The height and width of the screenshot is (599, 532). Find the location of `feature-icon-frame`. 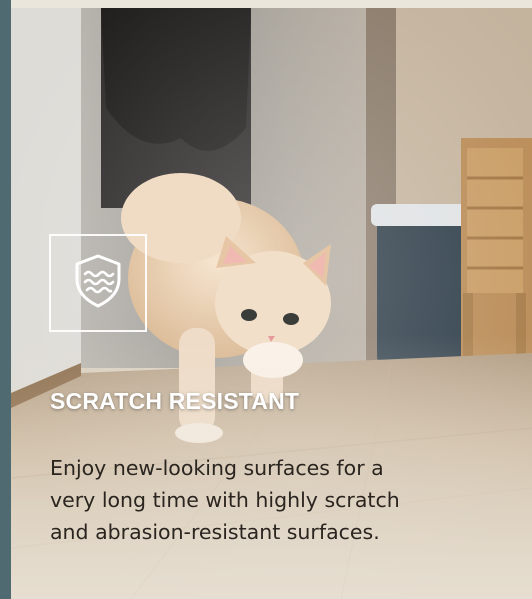

feature-icon-frame is located at coordinates (98, 283).